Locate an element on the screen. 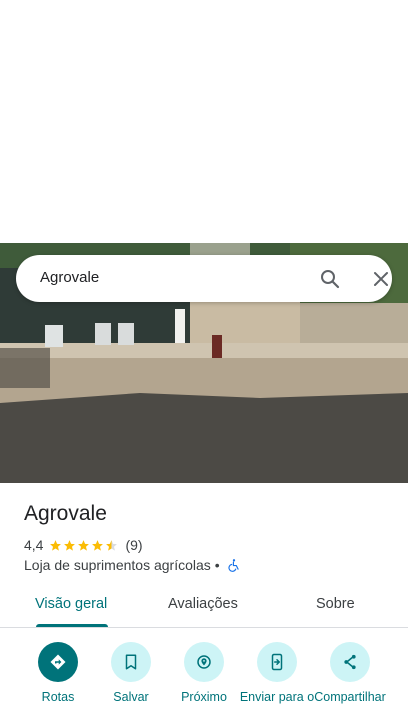  place-category: Loja de suprimentos agrícolas is located at coordinates (117, 565).